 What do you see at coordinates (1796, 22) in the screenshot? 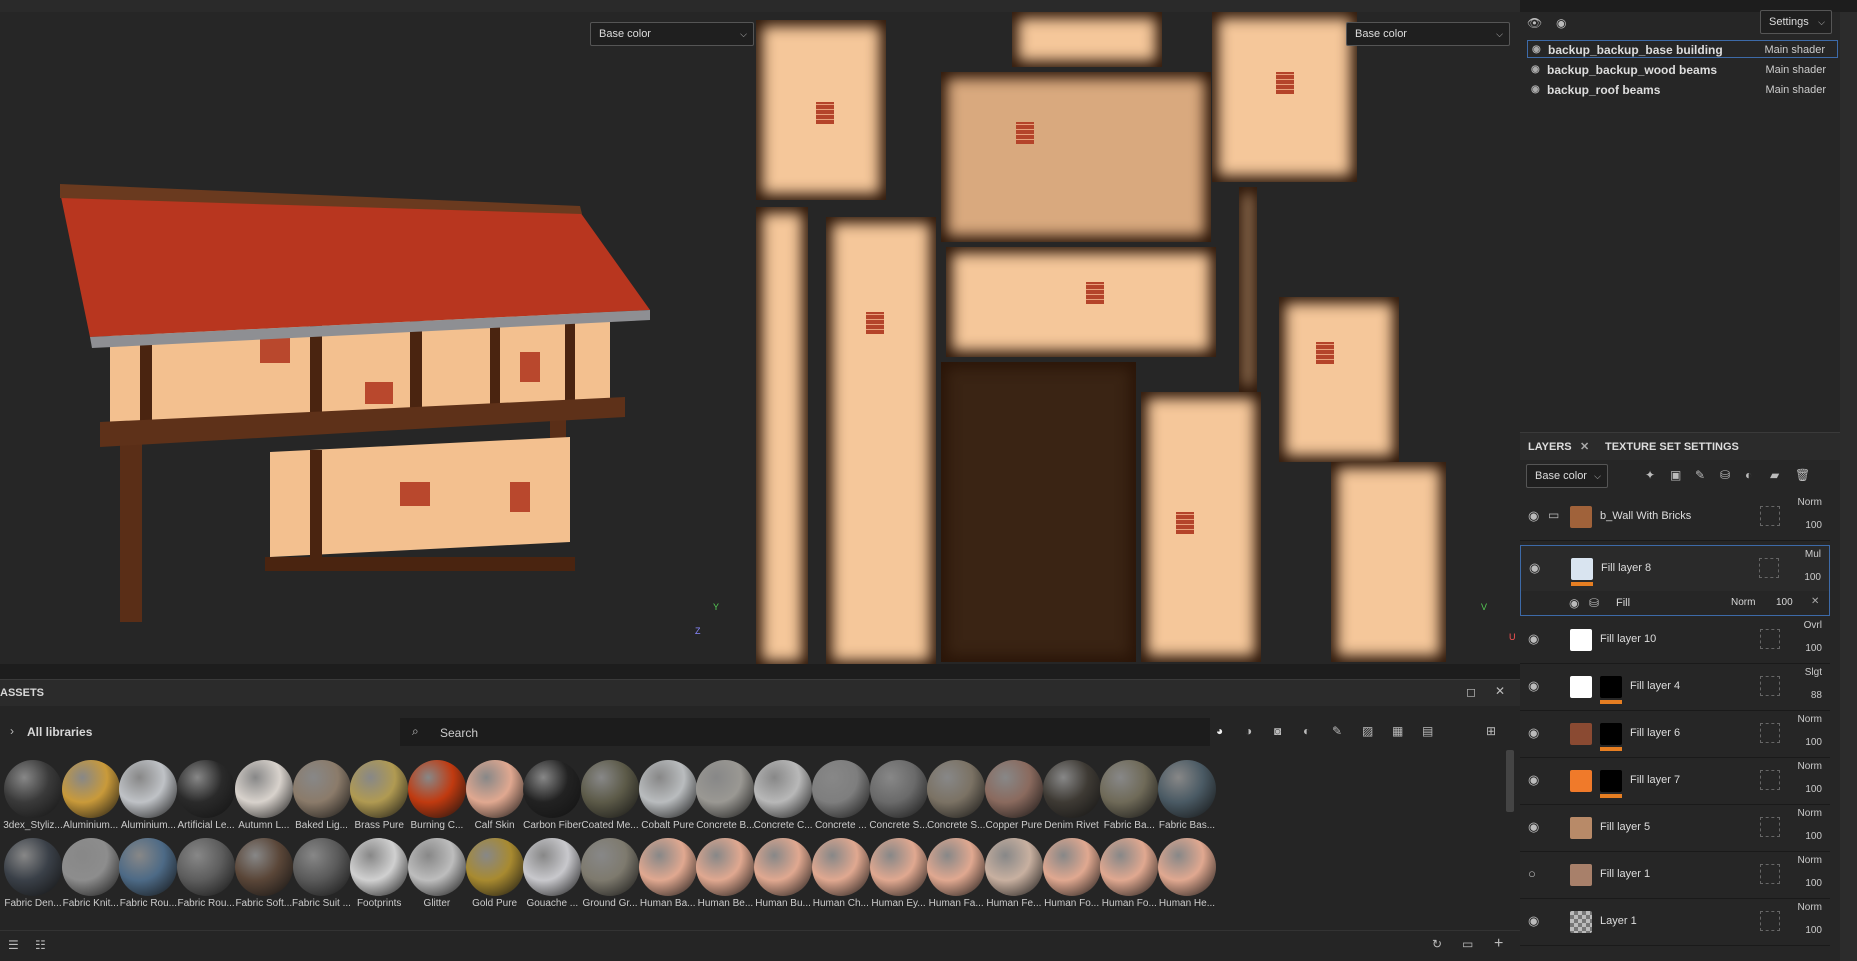
I see `settings-dropdown: Settings ⌵` at bounding box center [1796, 22].